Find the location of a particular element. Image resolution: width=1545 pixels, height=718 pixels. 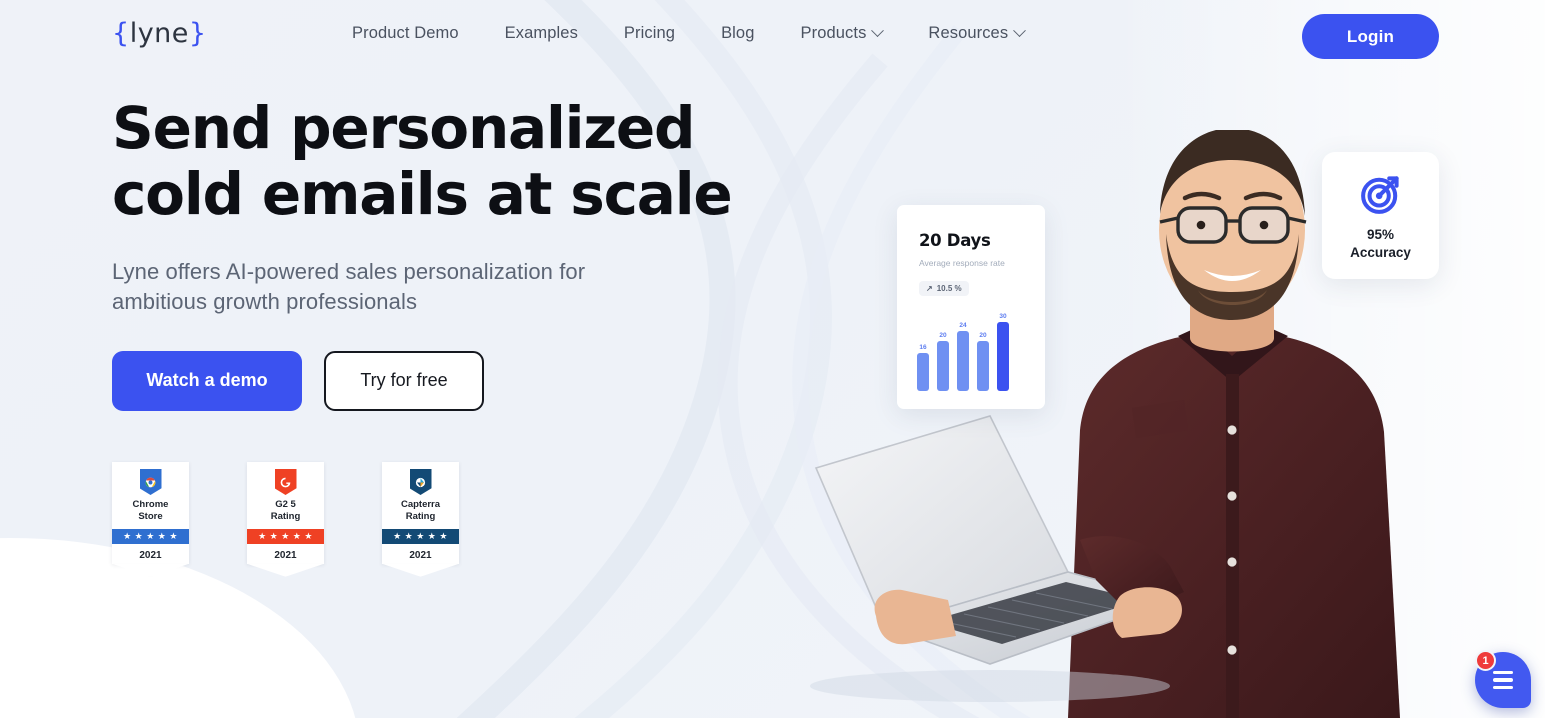

badge-capterra-rating: Capterra Rating ★ ★ ★ ★ ★ 2021 is located at coordinates (420, 519).